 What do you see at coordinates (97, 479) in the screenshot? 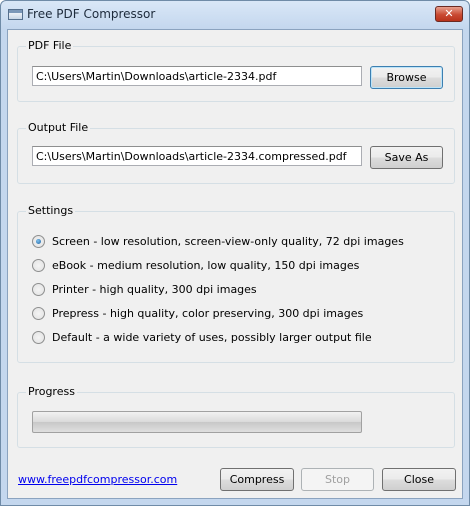
I see `website-link: www.freepdfcompressor.com` at bounding box center [97, 479].